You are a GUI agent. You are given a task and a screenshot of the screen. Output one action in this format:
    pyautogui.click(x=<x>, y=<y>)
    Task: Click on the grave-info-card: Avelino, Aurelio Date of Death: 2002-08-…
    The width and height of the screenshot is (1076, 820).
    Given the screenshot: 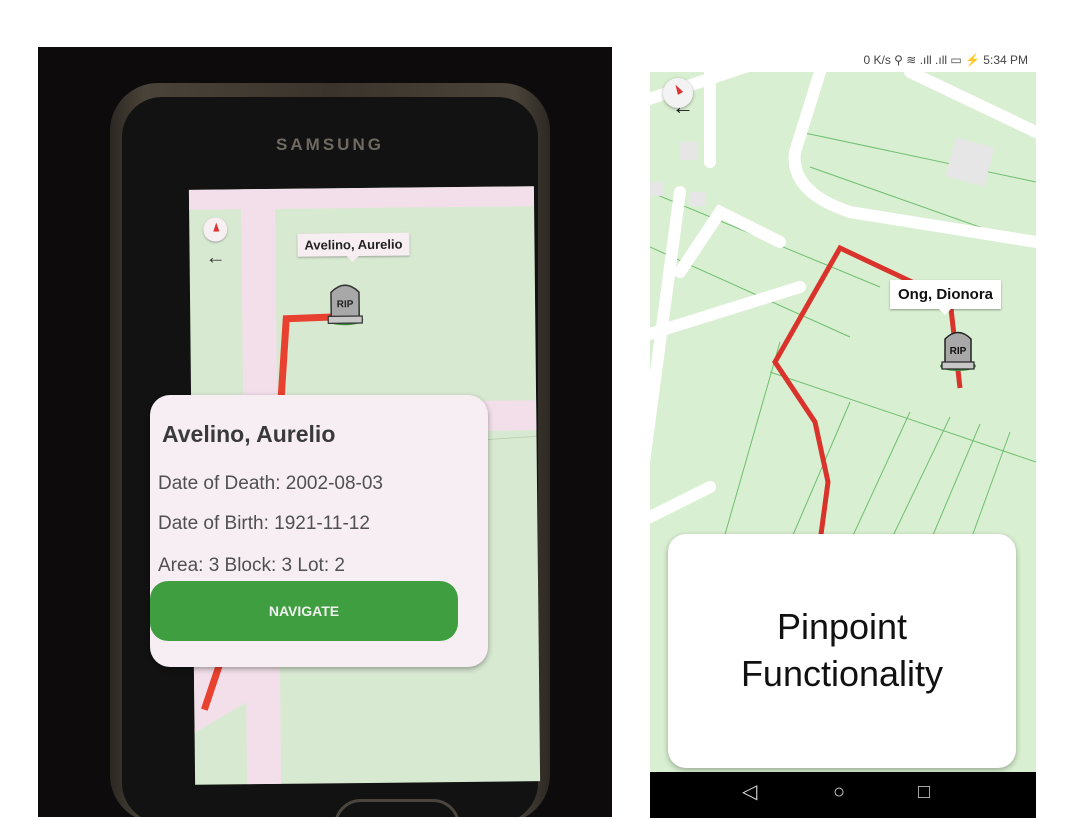 What is the action you would take?
    pyautogui.click(x=319, y=531)
    